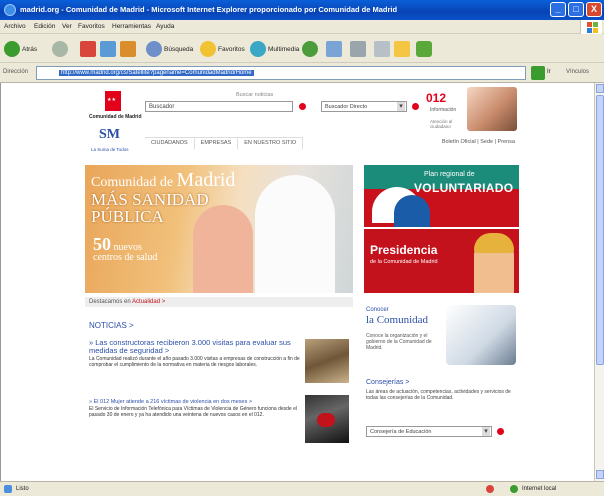  I want to click on menu-view: Ver, so click(67, 26).